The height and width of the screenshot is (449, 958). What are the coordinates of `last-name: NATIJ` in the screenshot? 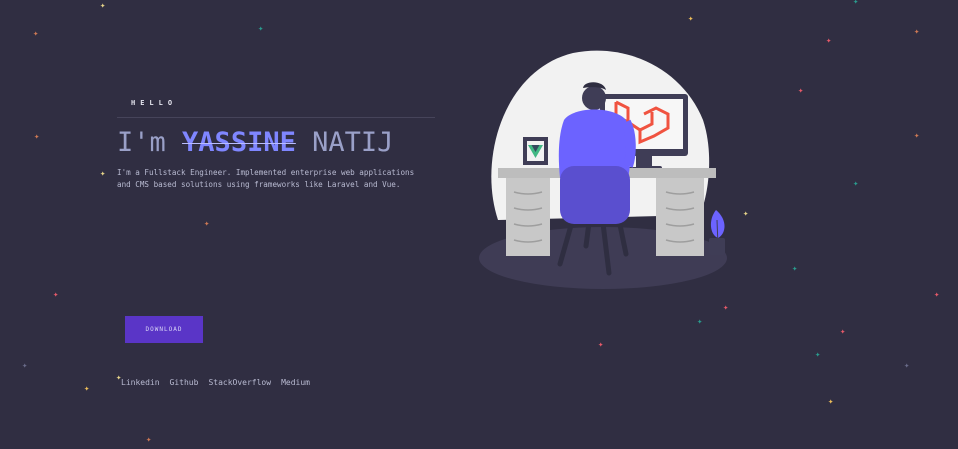 It's located at (353, 142).